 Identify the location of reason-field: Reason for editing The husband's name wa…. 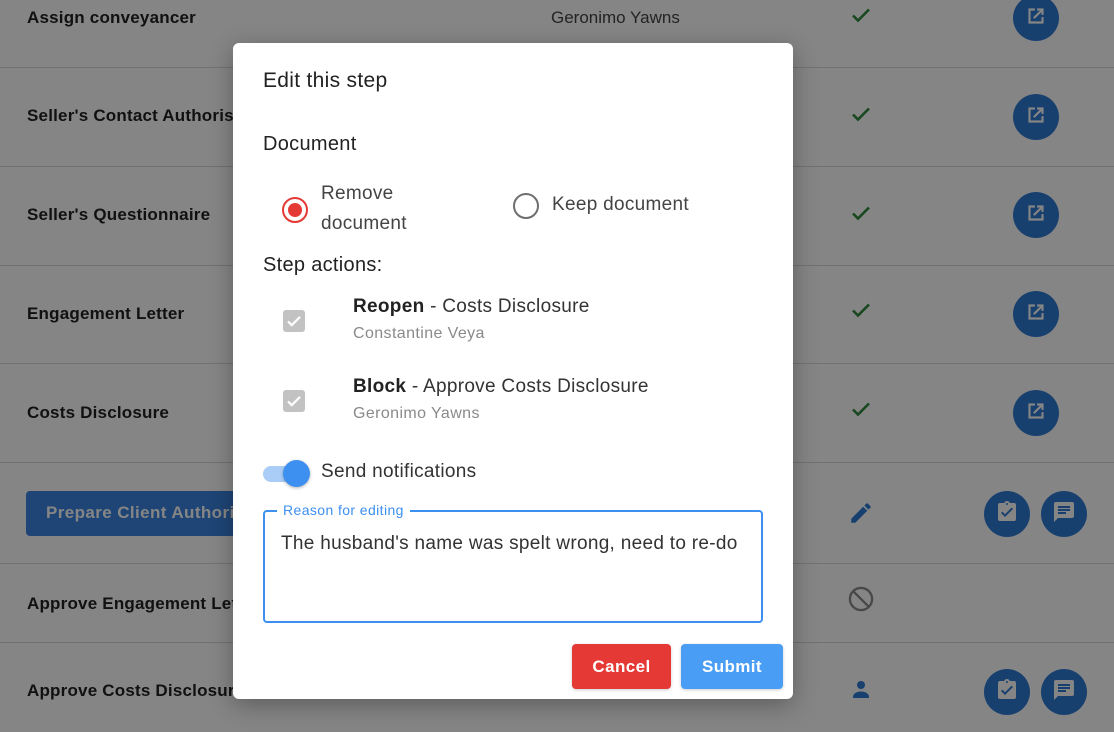
(513, 562).